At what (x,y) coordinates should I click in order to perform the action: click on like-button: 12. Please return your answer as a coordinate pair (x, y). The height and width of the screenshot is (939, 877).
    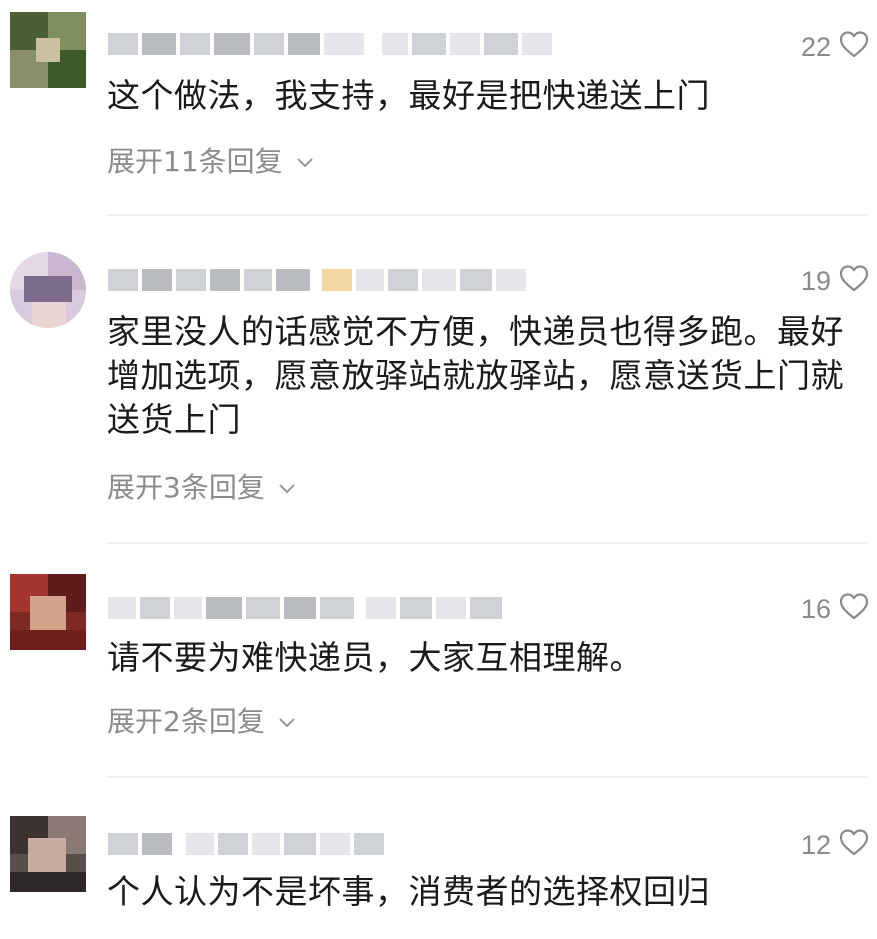
    Looking at the image, I should click on (835, 845).